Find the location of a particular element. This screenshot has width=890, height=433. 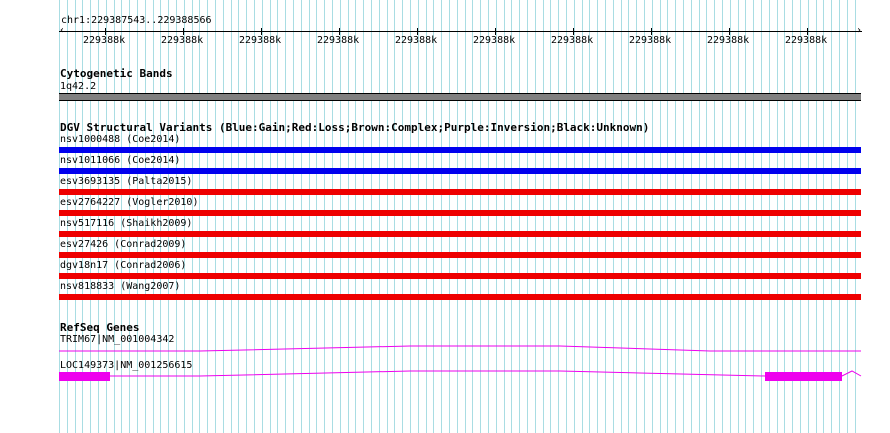

gene-exon-left is located at coordinates (84, 376).